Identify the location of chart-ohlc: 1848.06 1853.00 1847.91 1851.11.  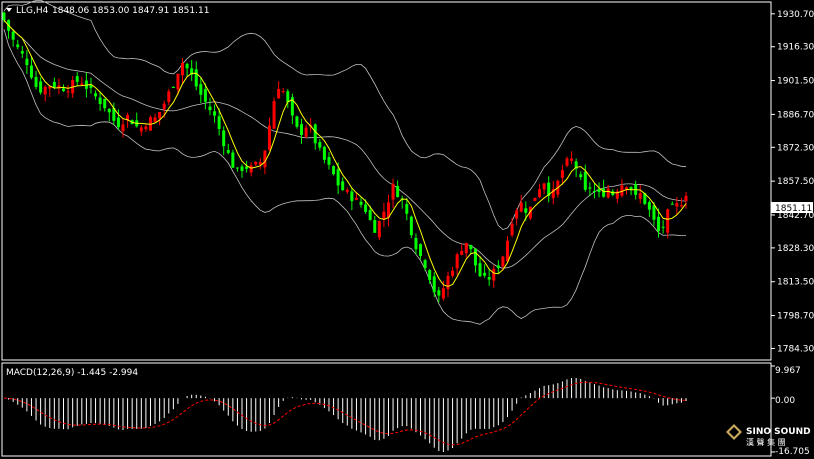
(130, 11).